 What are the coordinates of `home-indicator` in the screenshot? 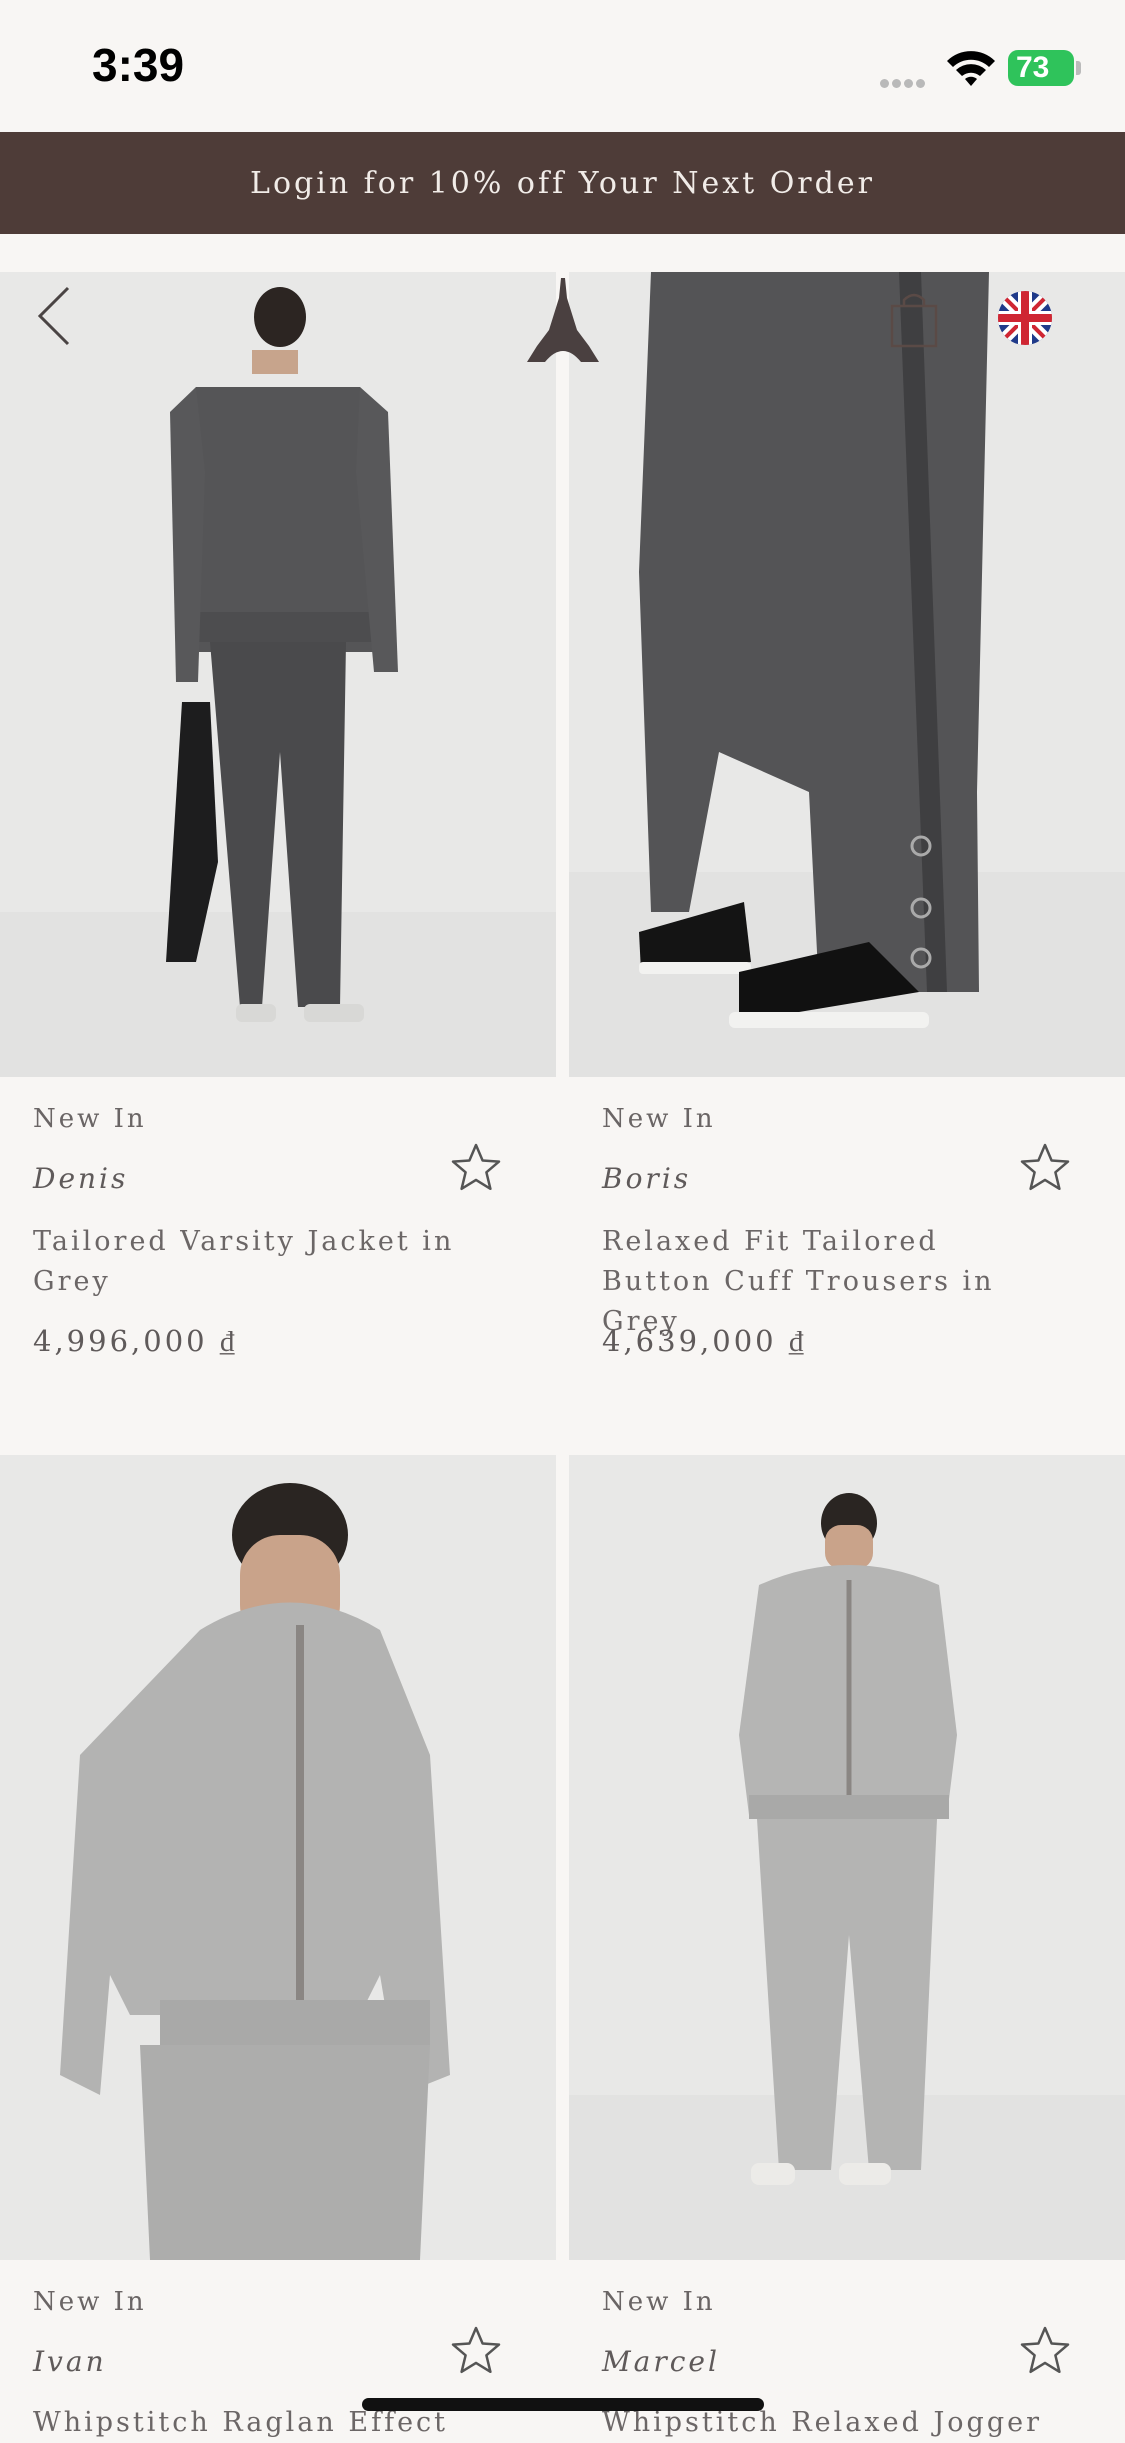 It's located at (563, 2404).